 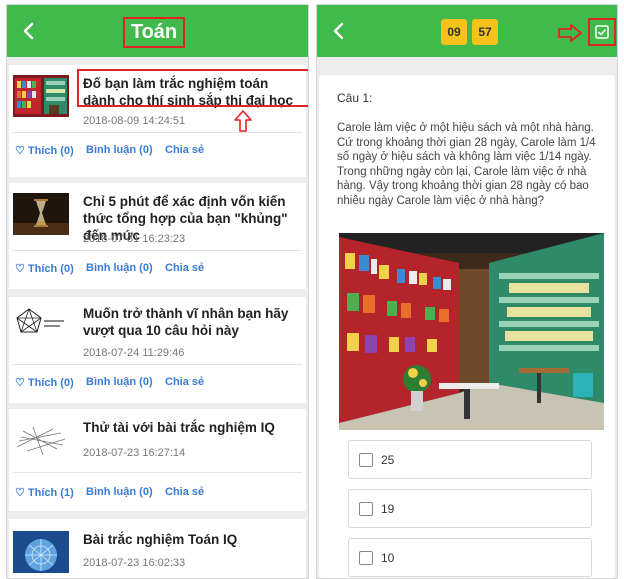 What do you see at coordinates (134, 353) in the screenshot?
I see `article-date: 2018-07-24 11:29:46` at bounding box center [134, 353].